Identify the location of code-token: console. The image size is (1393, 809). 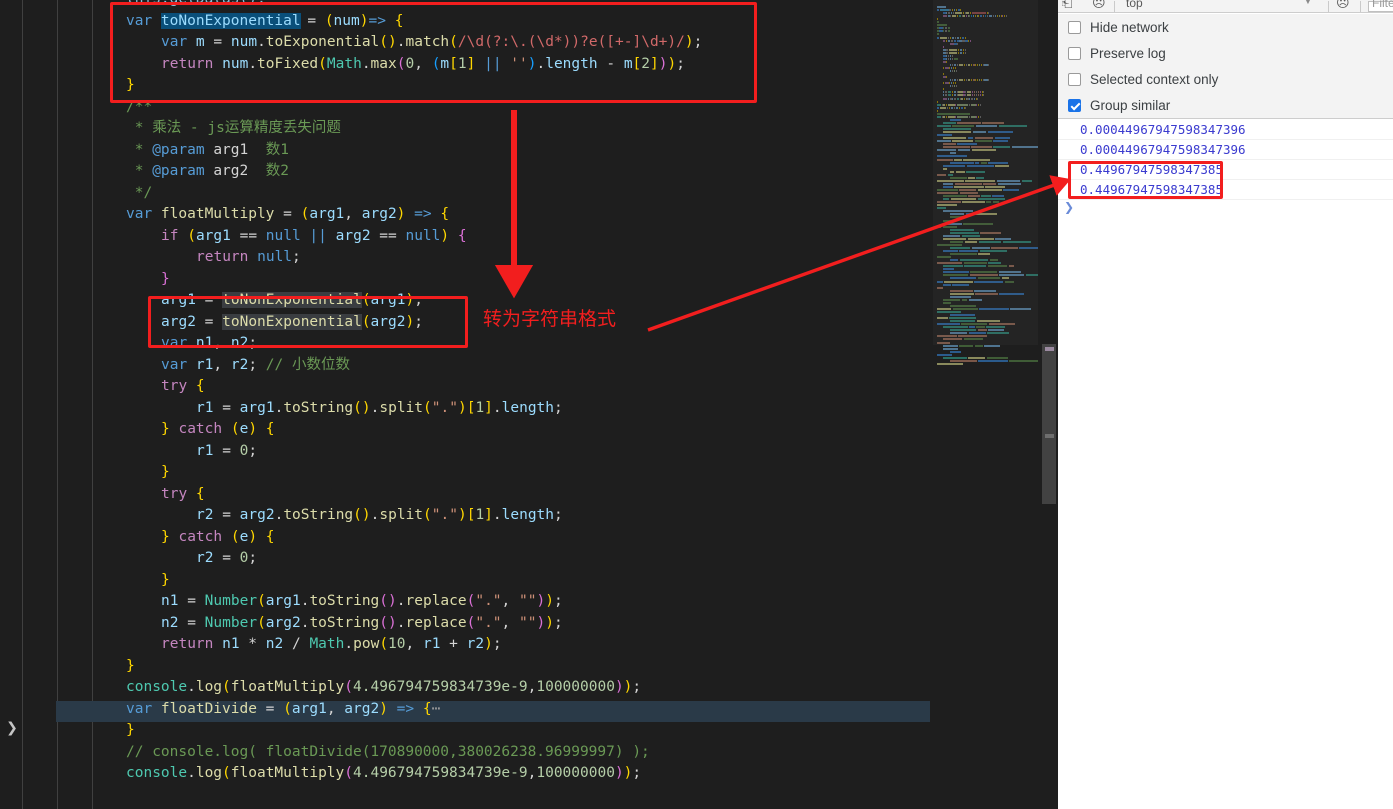
(157, 687).